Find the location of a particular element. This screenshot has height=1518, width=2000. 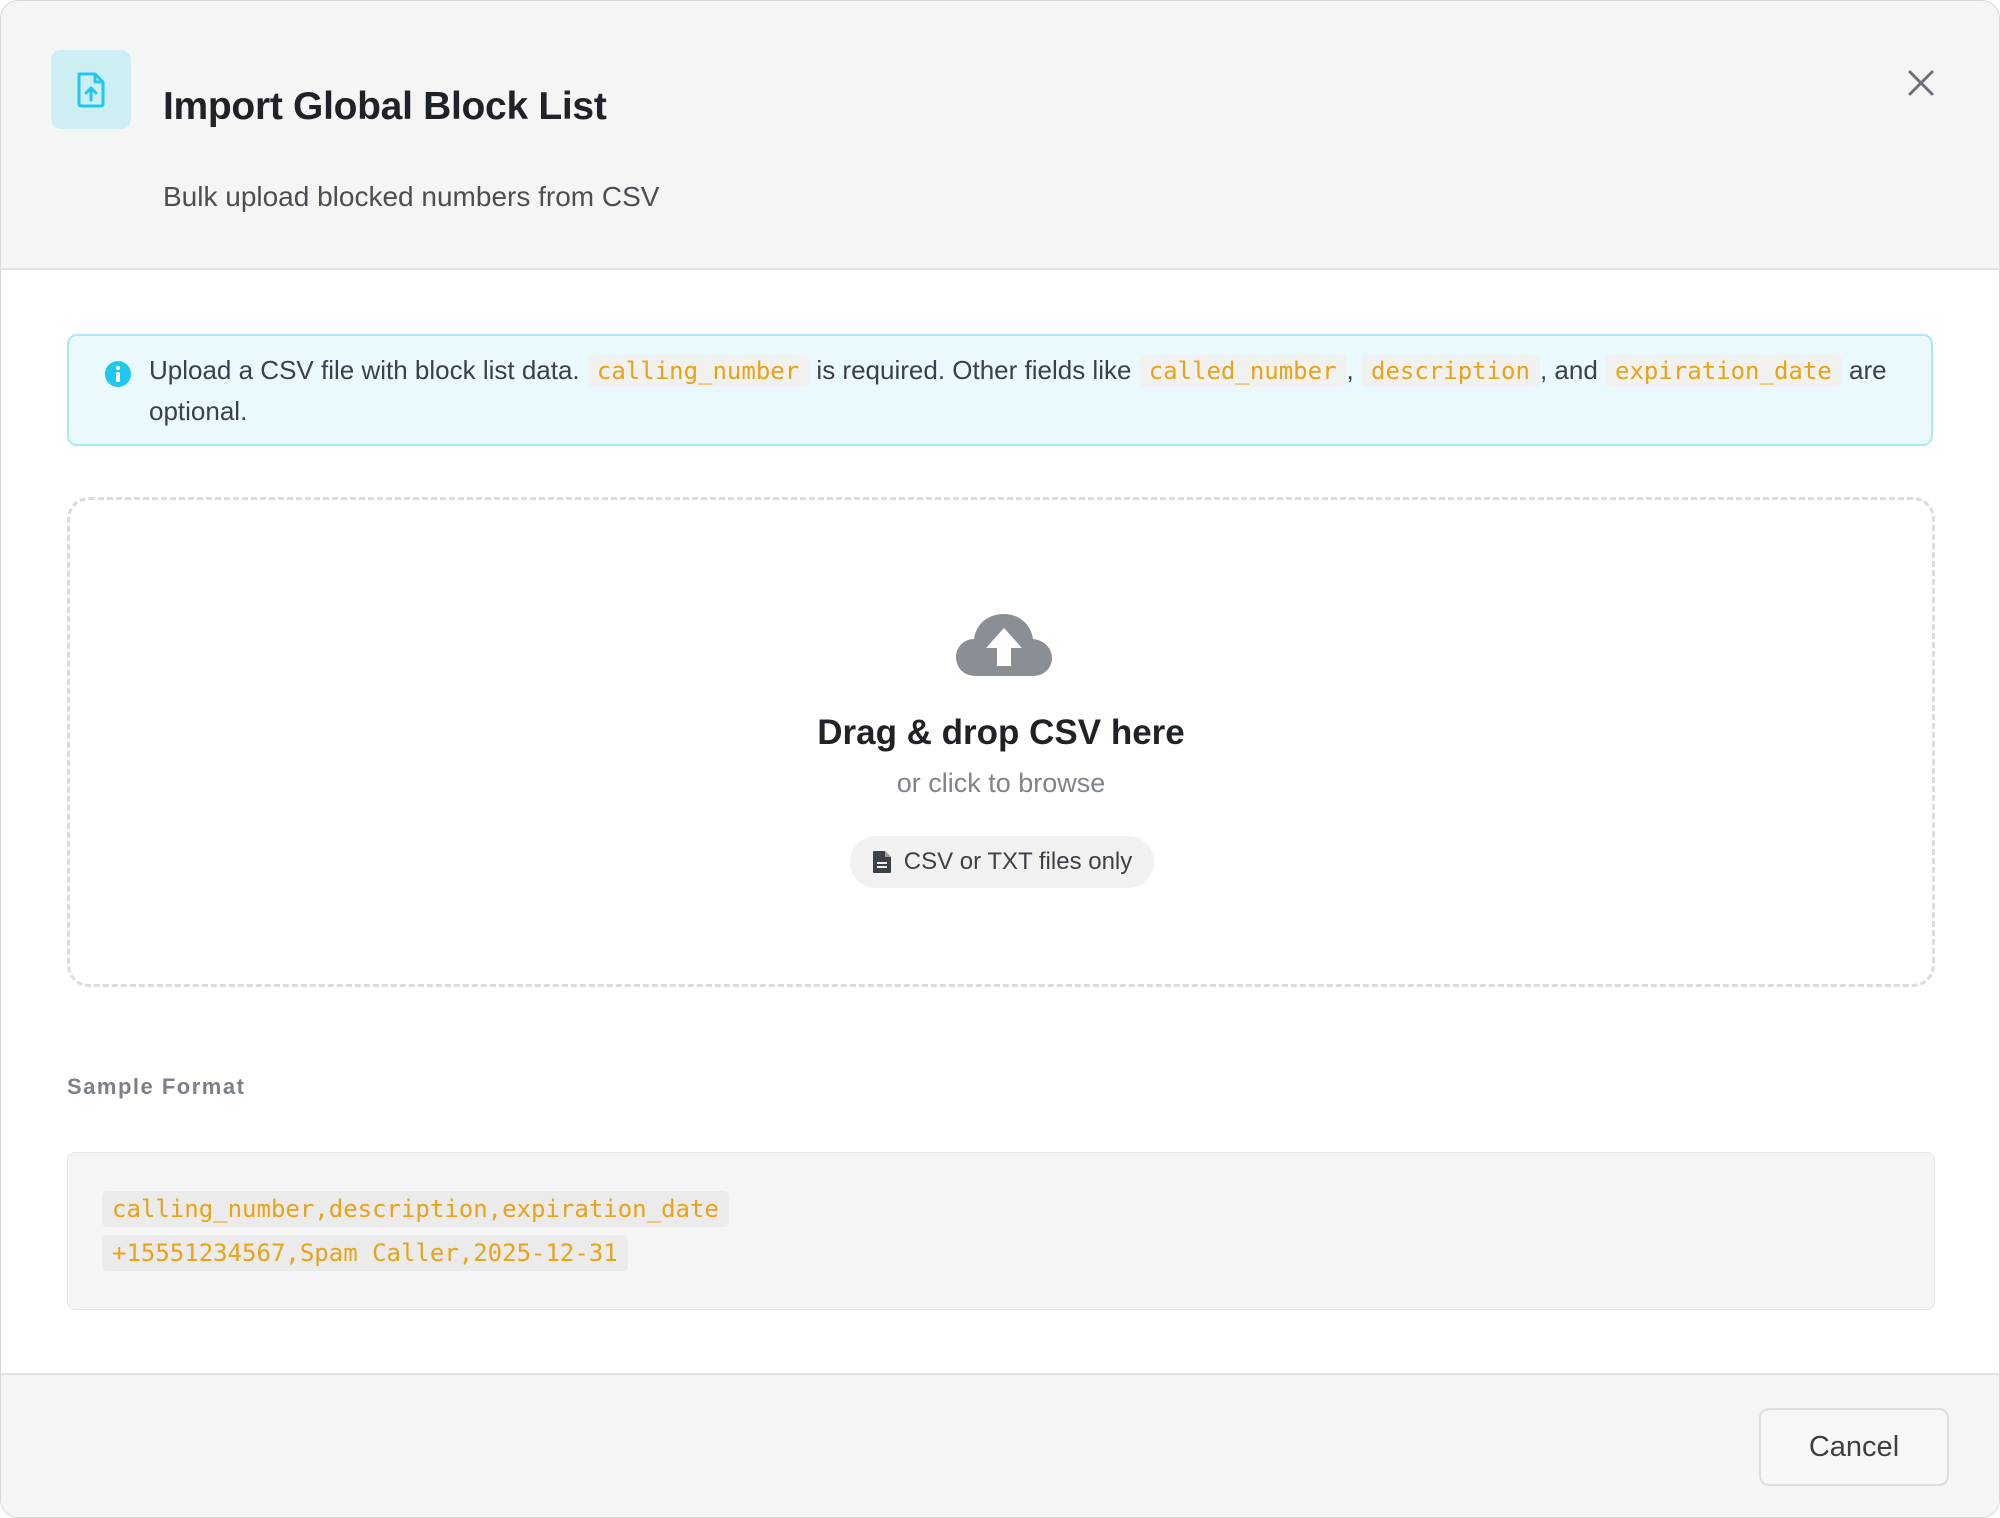

close-icon is located at coordinates (1921, 83).